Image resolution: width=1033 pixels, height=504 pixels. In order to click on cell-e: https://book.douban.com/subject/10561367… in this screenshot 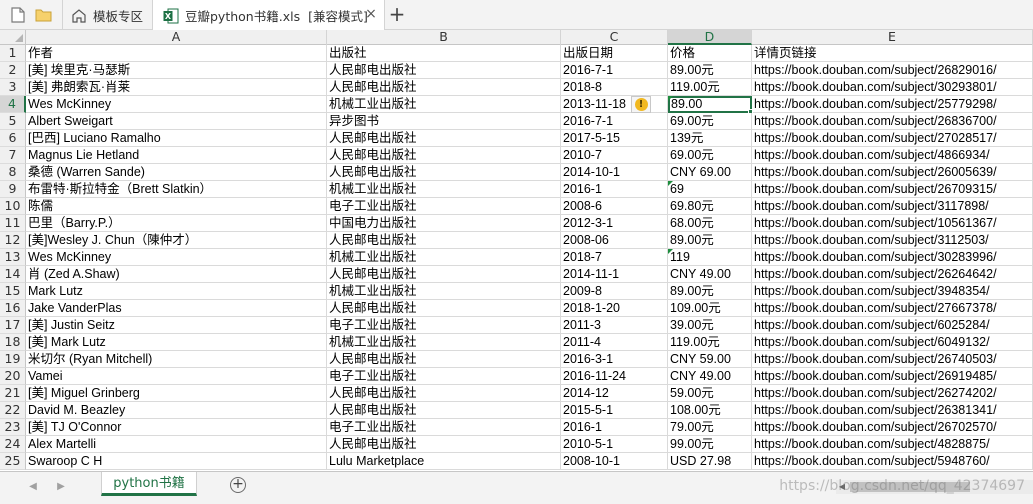, I will do `click(892, 223)`.